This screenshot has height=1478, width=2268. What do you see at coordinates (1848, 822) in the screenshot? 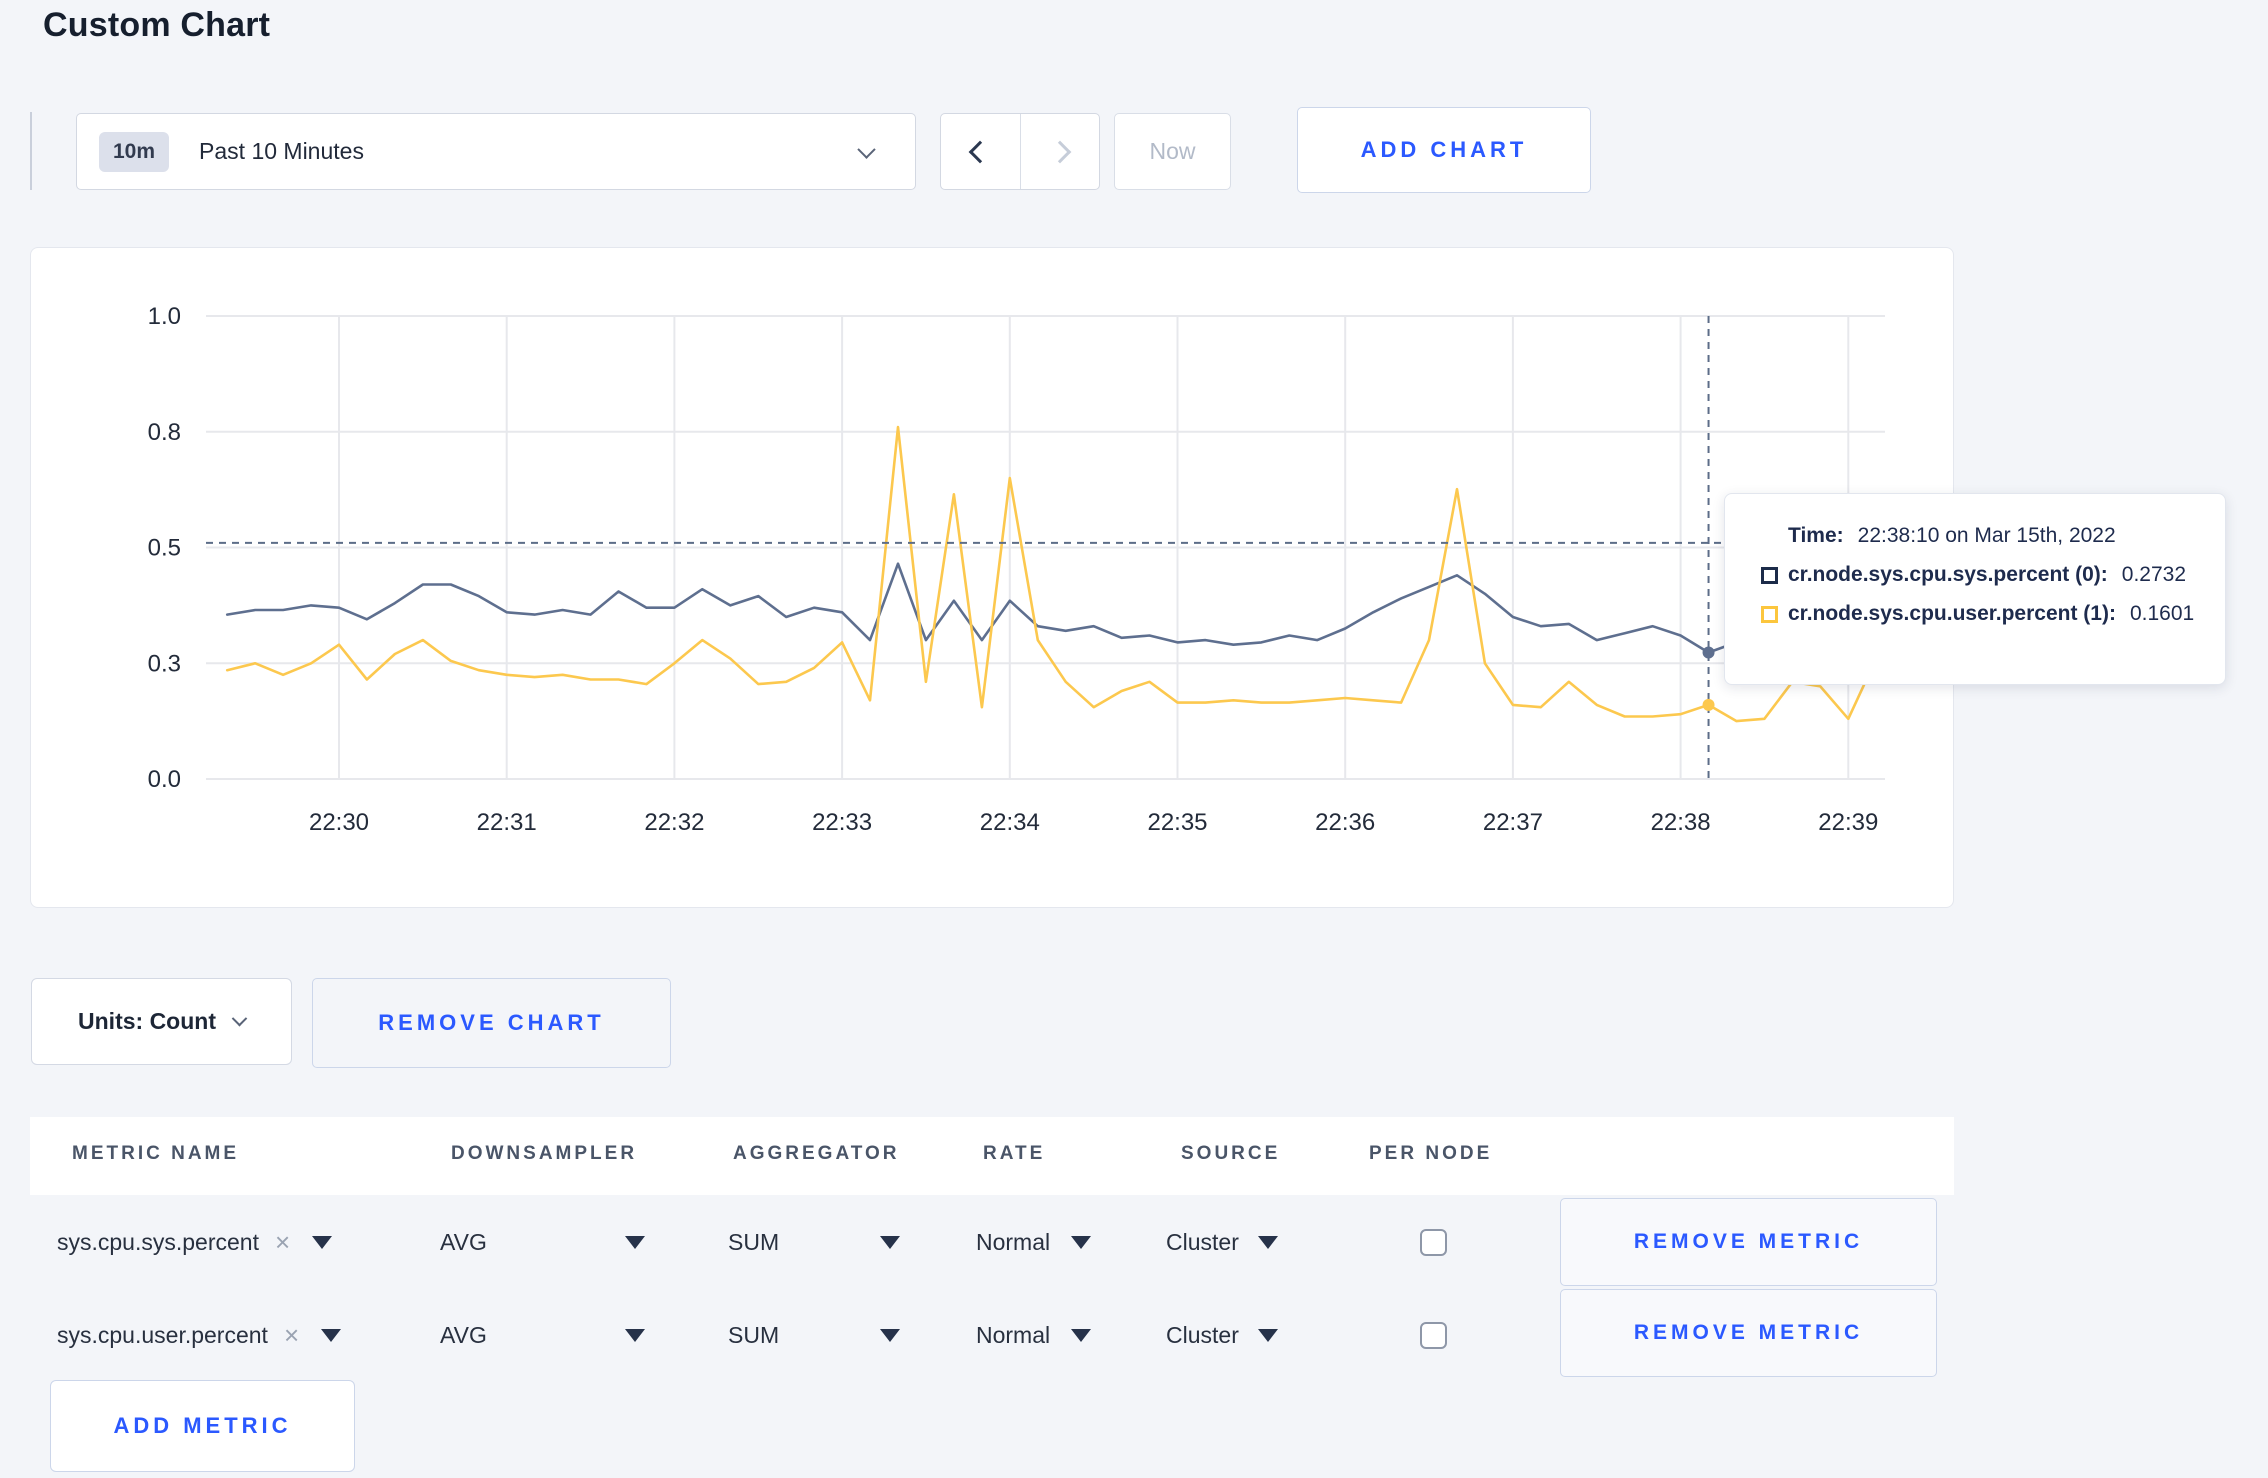
I see `svg-text: 22:39` at bounding box center [1848, 822].